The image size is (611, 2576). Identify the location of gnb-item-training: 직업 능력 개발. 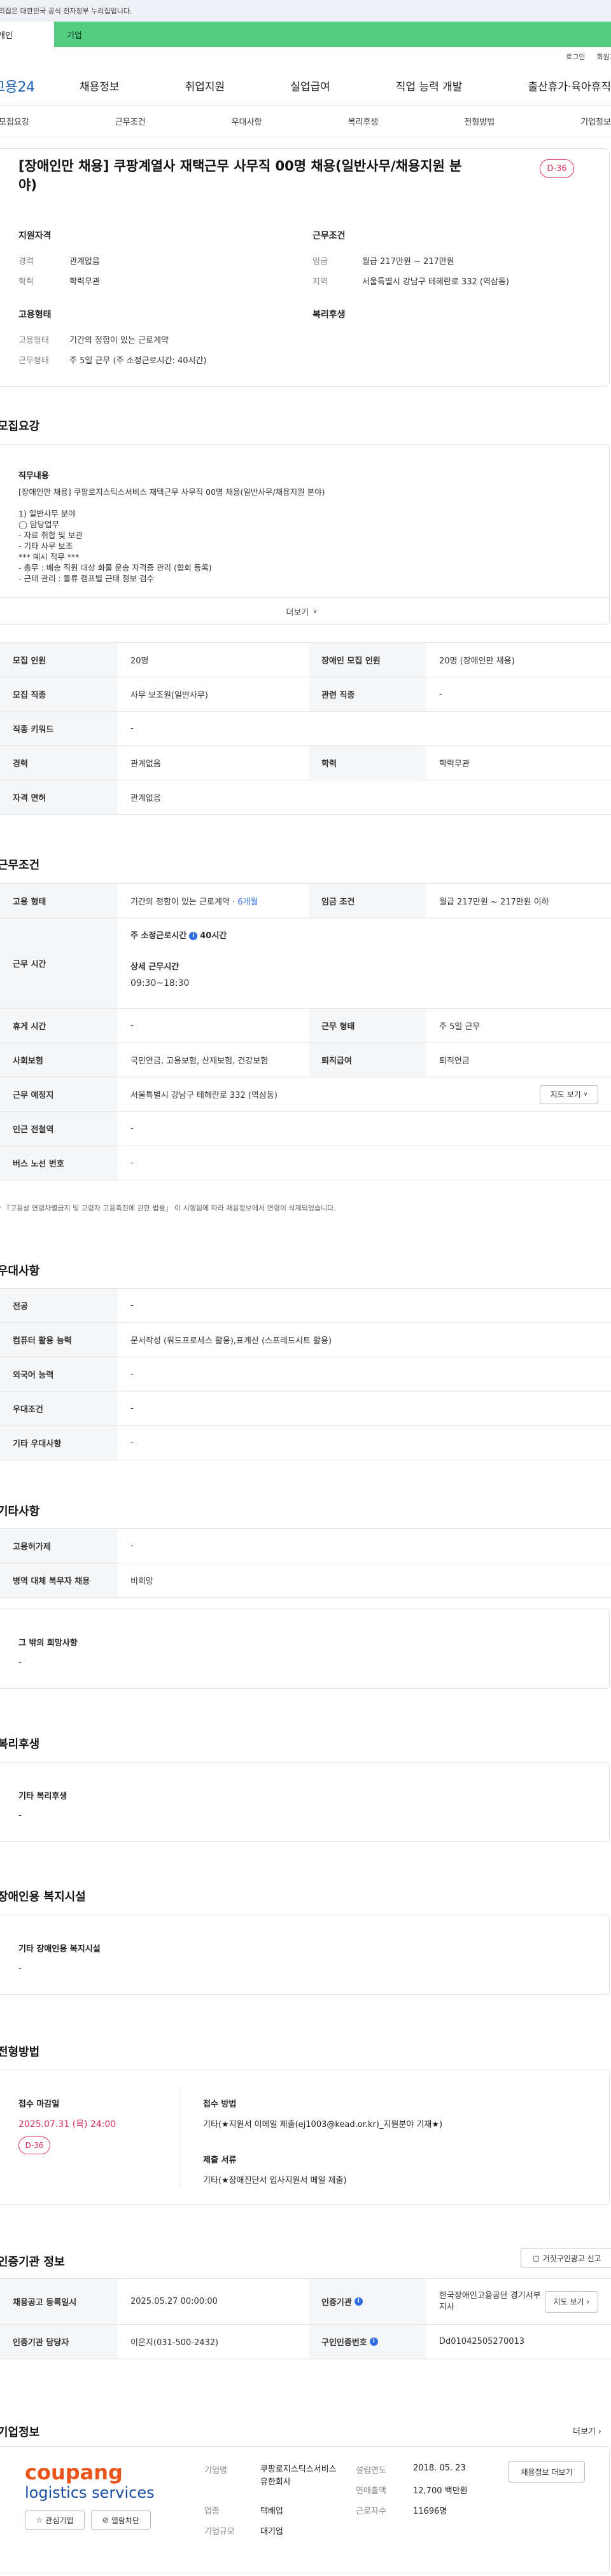
(429, 85).